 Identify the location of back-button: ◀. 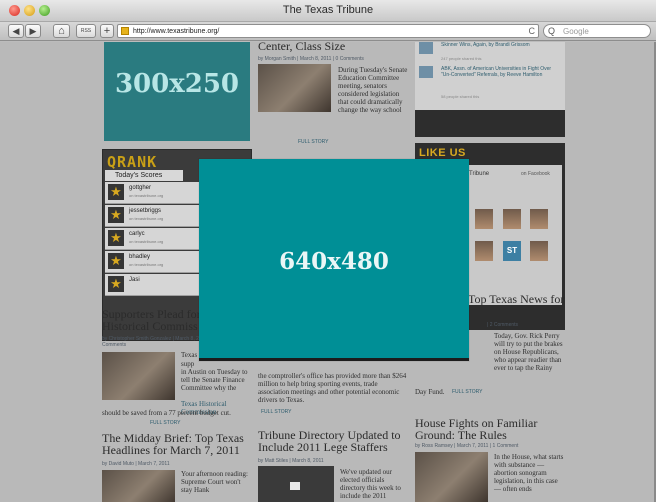
(16, 31).